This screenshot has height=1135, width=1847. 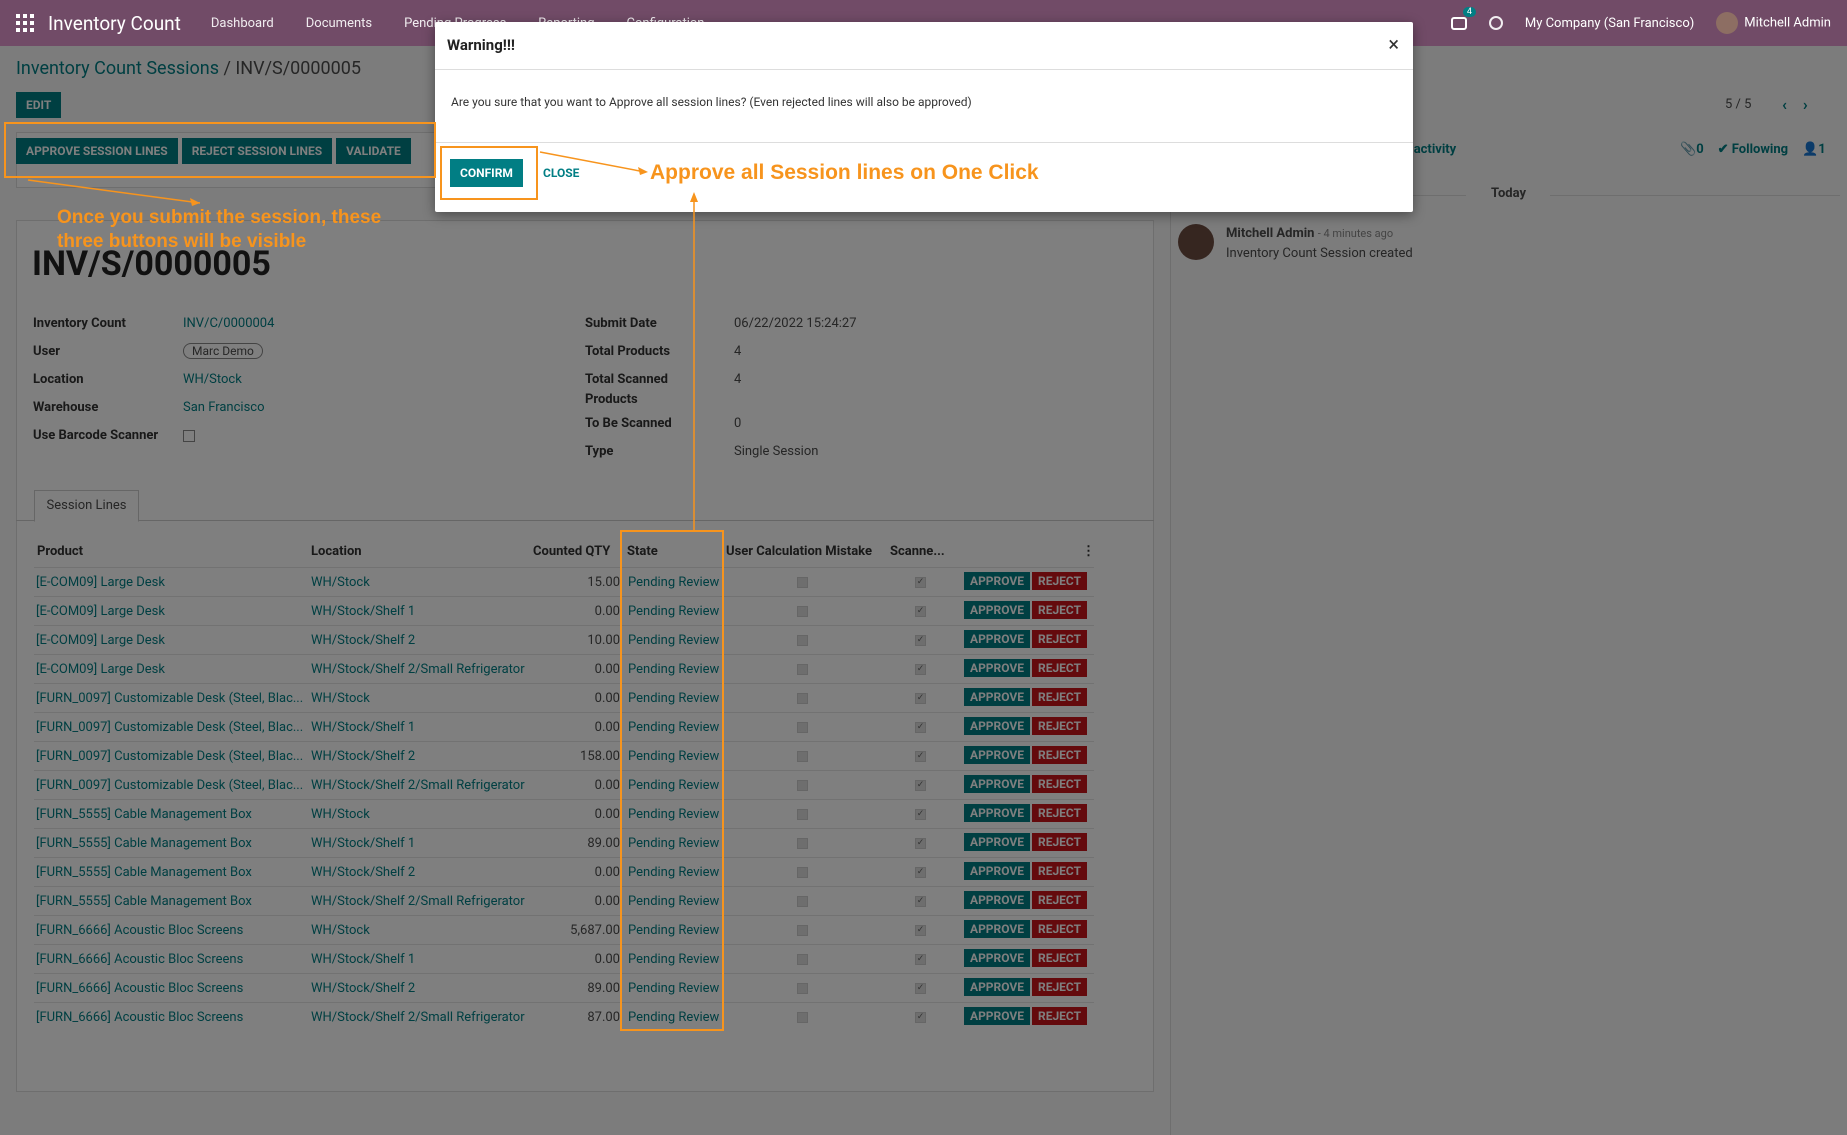 I want to click on arrow-left-head, so click(x=195, y=202).